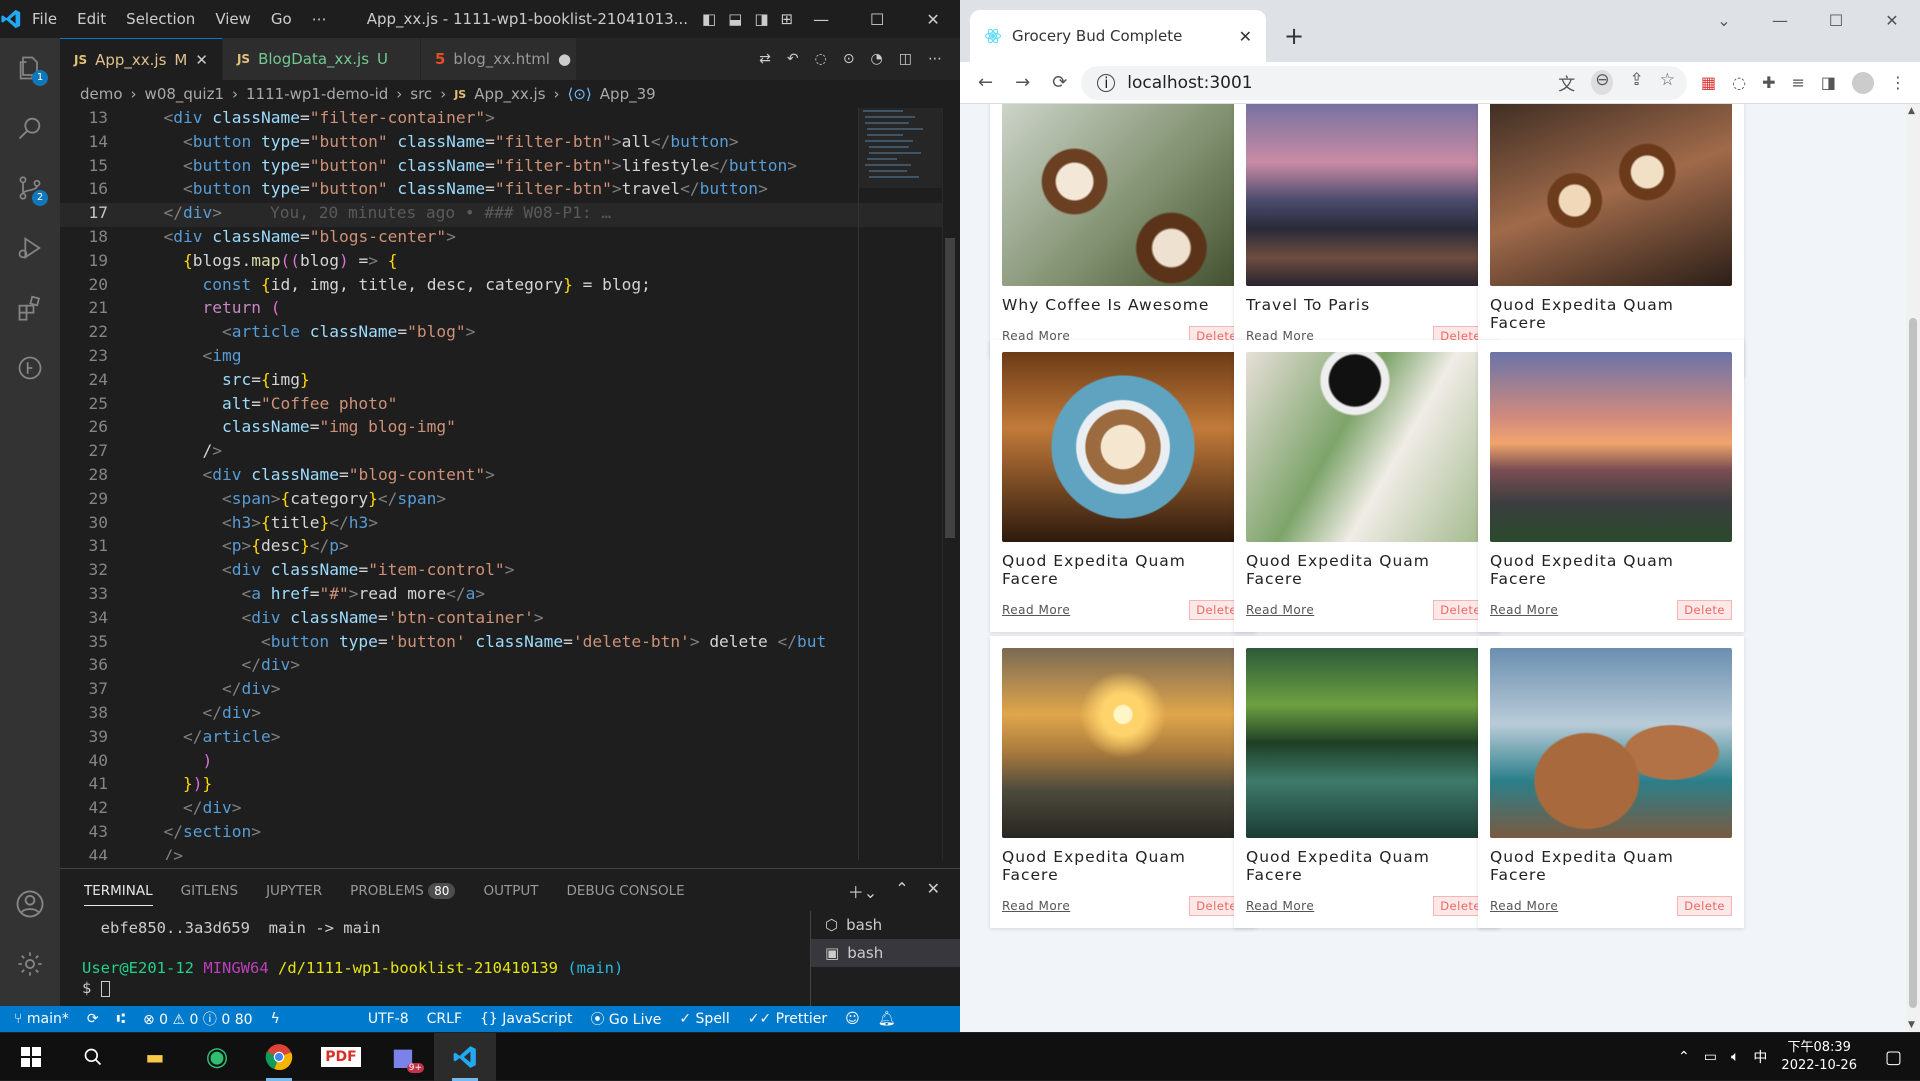 The width and height of the screenshot is (1920, 1081). Describe the element at coordinates (501, 715) in the screenshot. I see `code-line: 38 </div>` at that location.